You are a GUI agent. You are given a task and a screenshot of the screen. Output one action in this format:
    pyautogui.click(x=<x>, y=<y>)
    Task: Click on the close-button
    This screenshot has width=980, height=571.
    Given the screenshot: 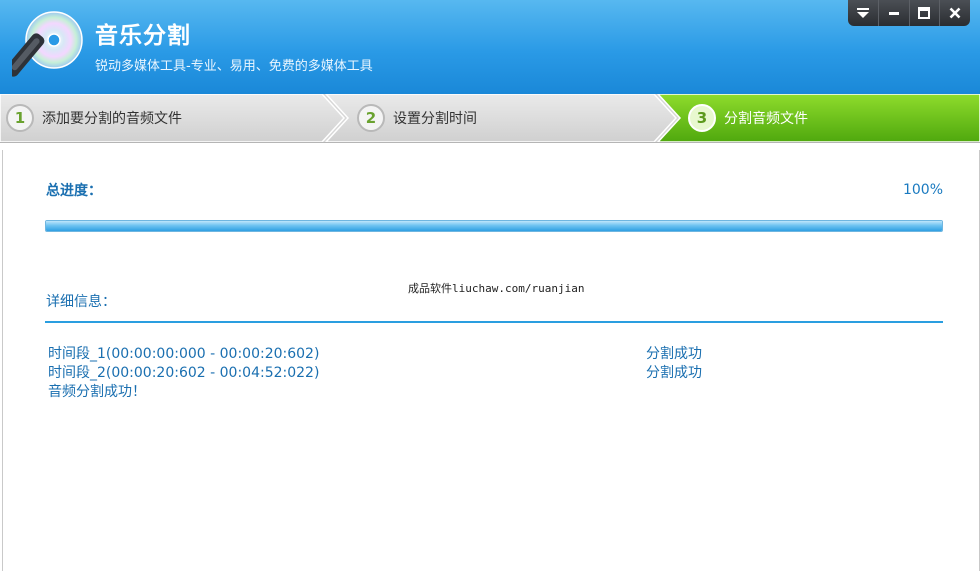 What is the action you would take?
    pyautogui.click(x=955, y=13)
    